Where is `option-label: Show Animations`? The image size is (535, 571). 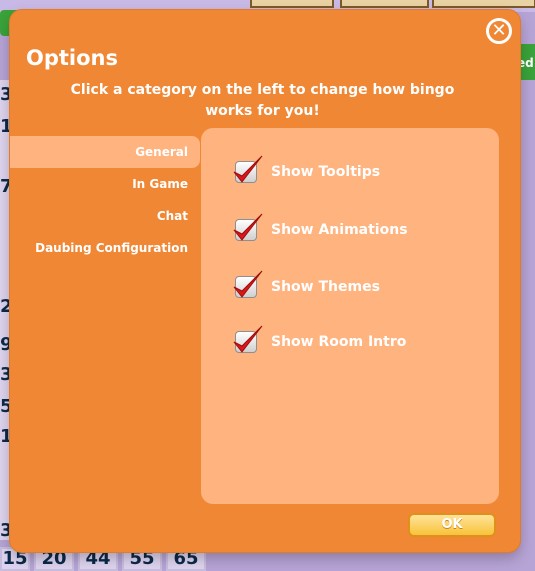 option-label: Show Animations is located at coordinates (339, 230).